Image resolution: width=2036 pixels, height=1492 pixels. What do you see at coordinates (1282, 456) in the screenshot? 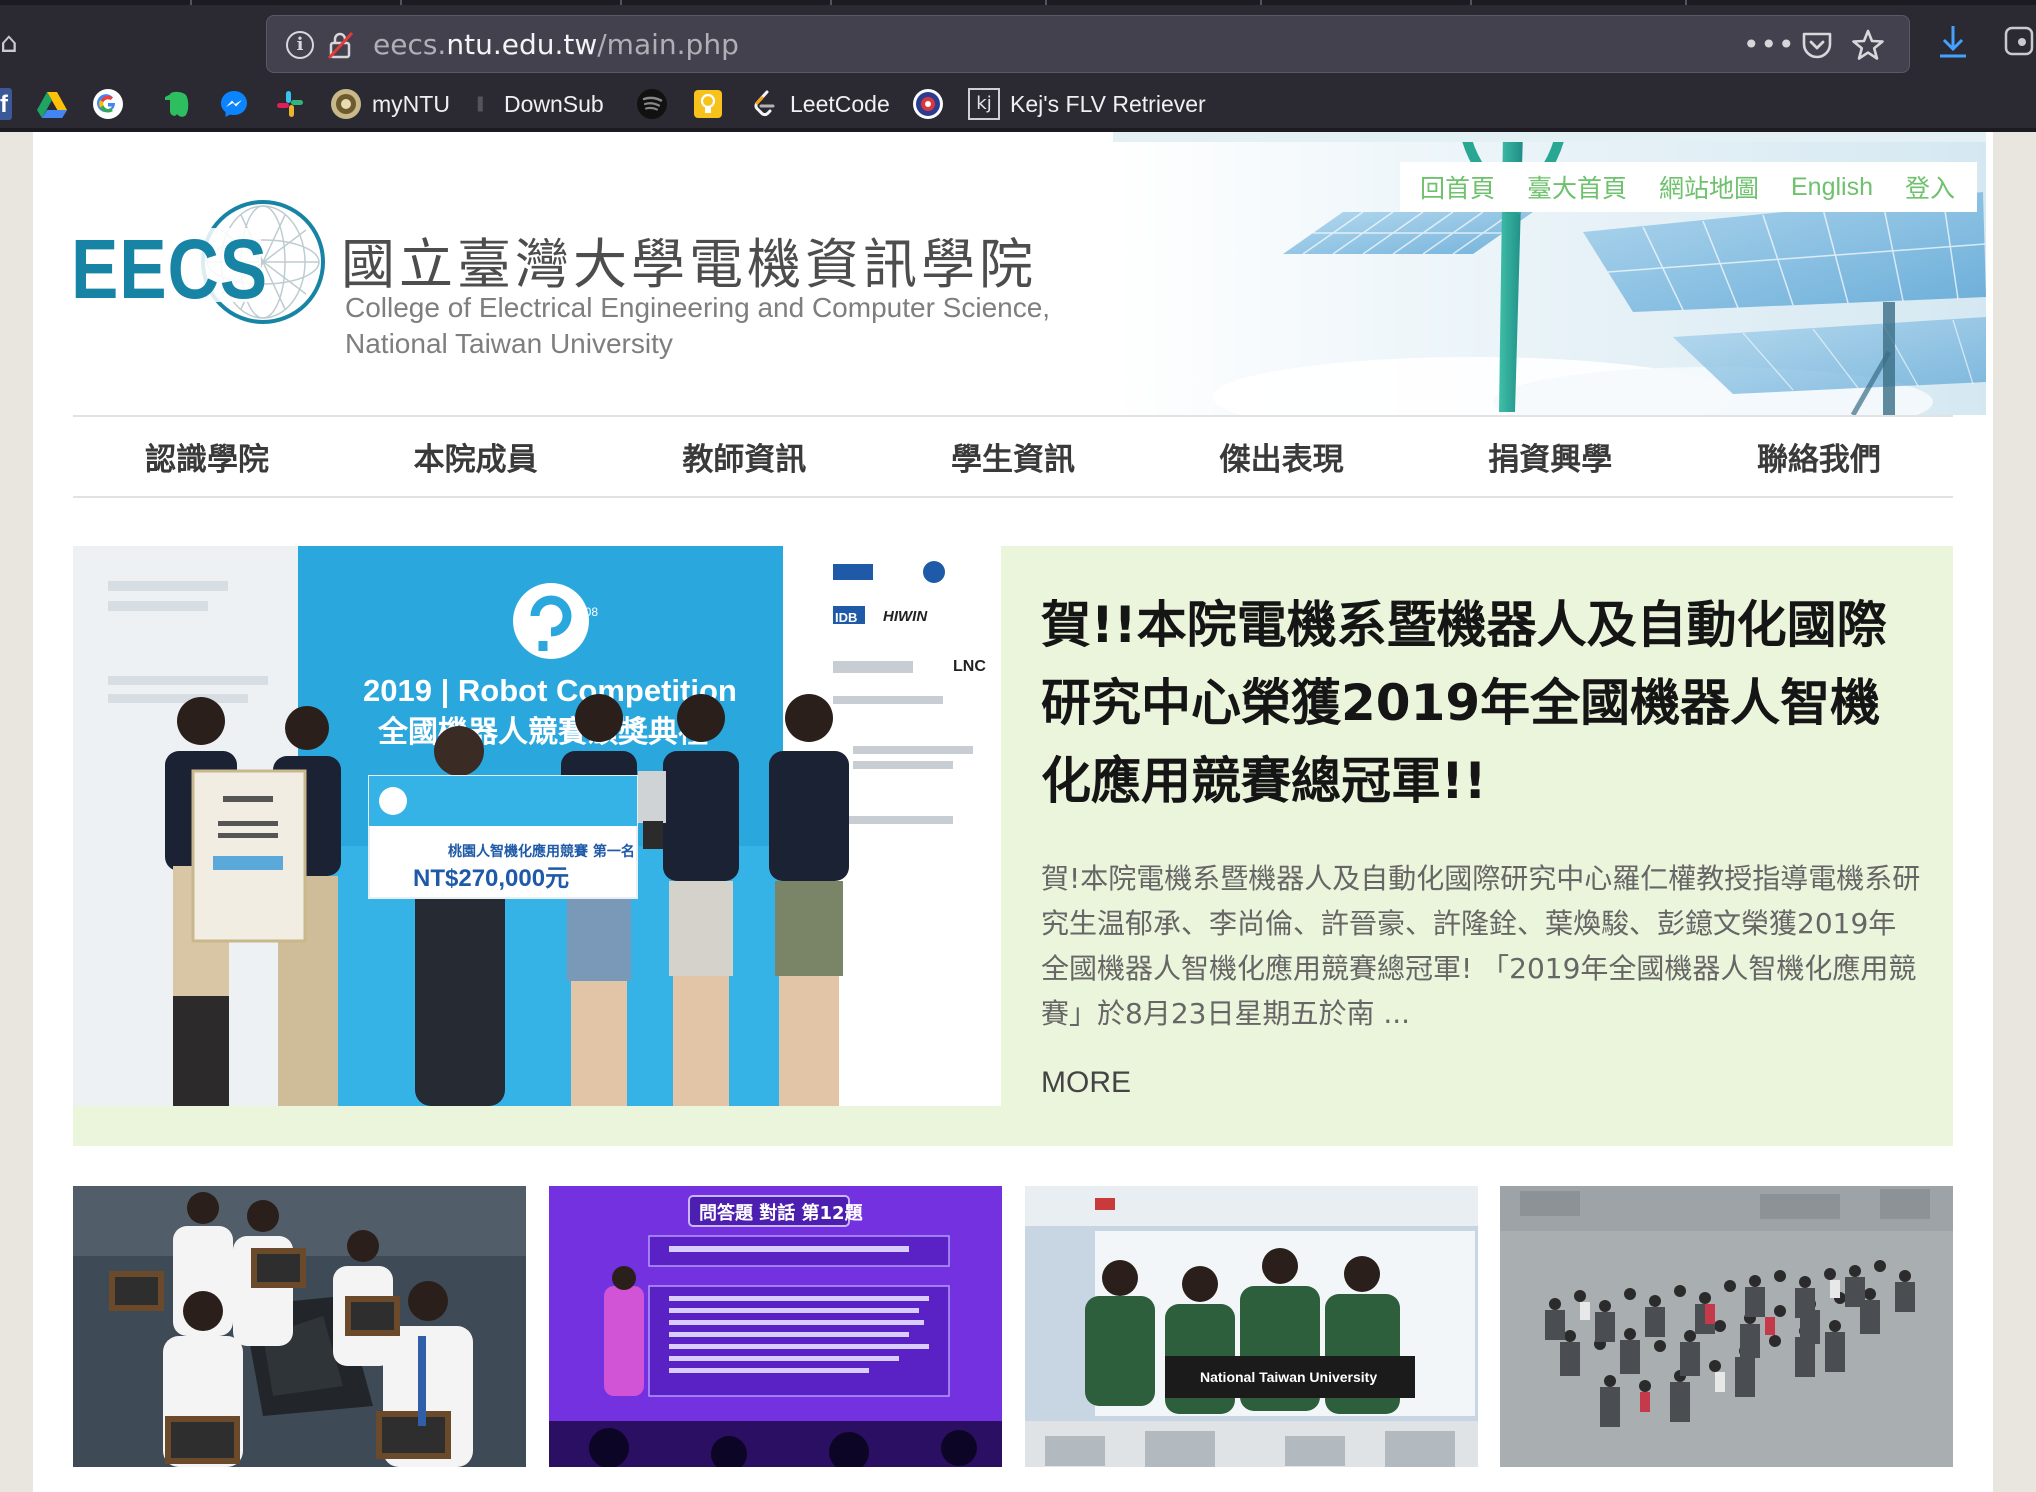
I see `nav-achievements: 傑出表現` at bounding box center [1282, 456].